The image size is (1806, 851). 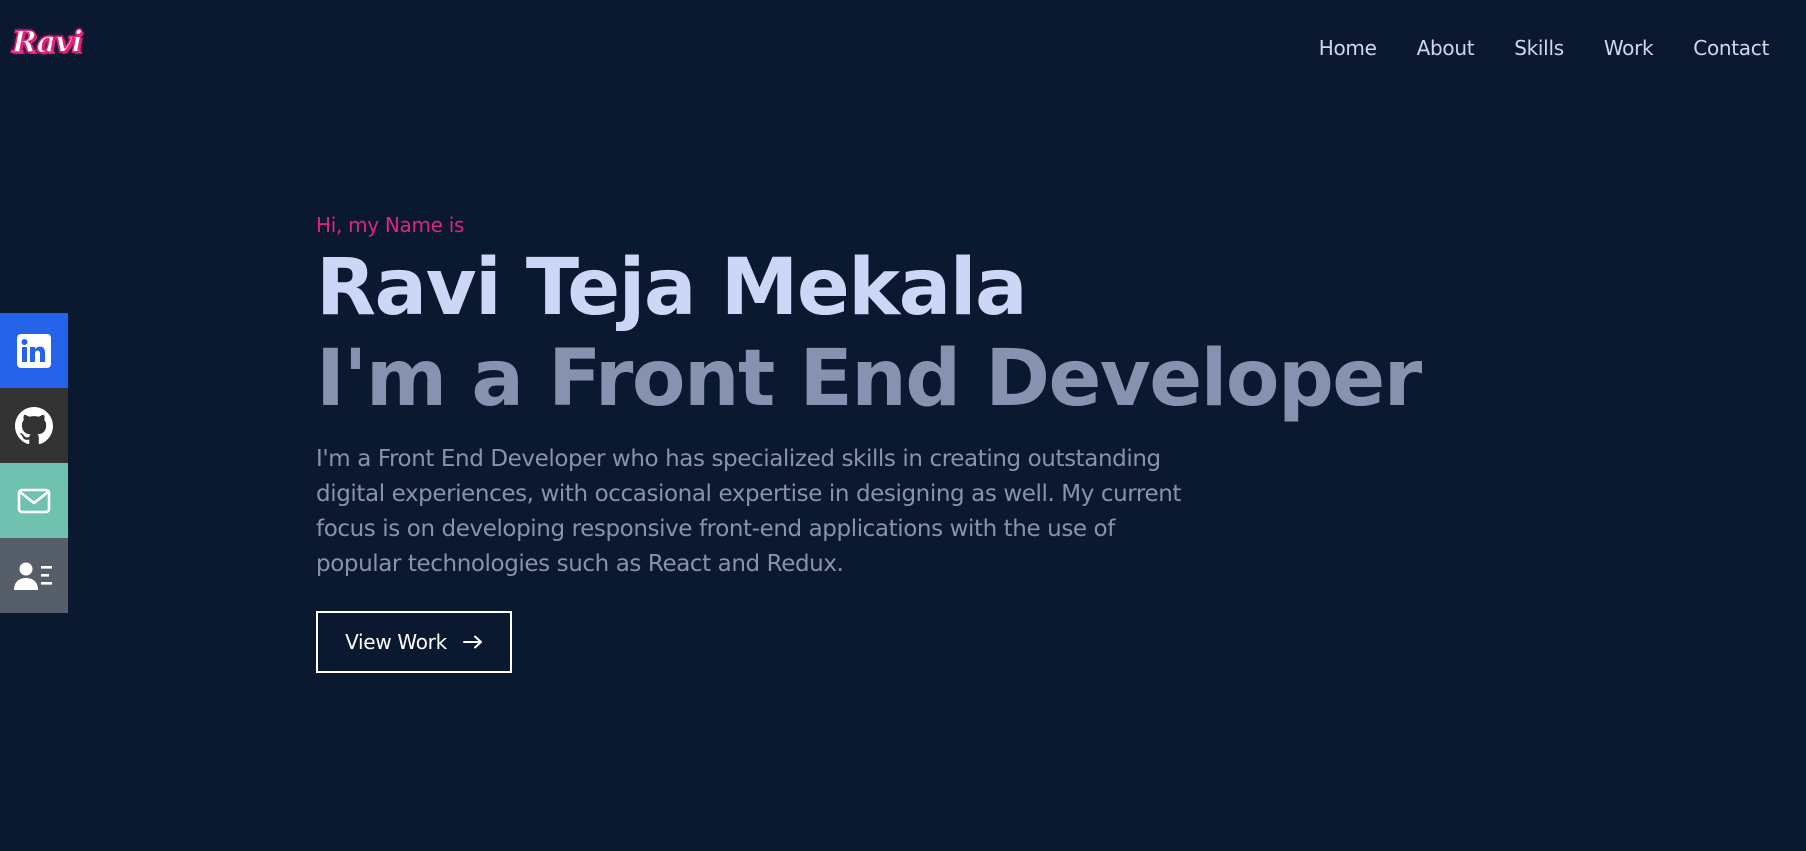 I want to click on social-resume-link, so click(x=34, y=575).